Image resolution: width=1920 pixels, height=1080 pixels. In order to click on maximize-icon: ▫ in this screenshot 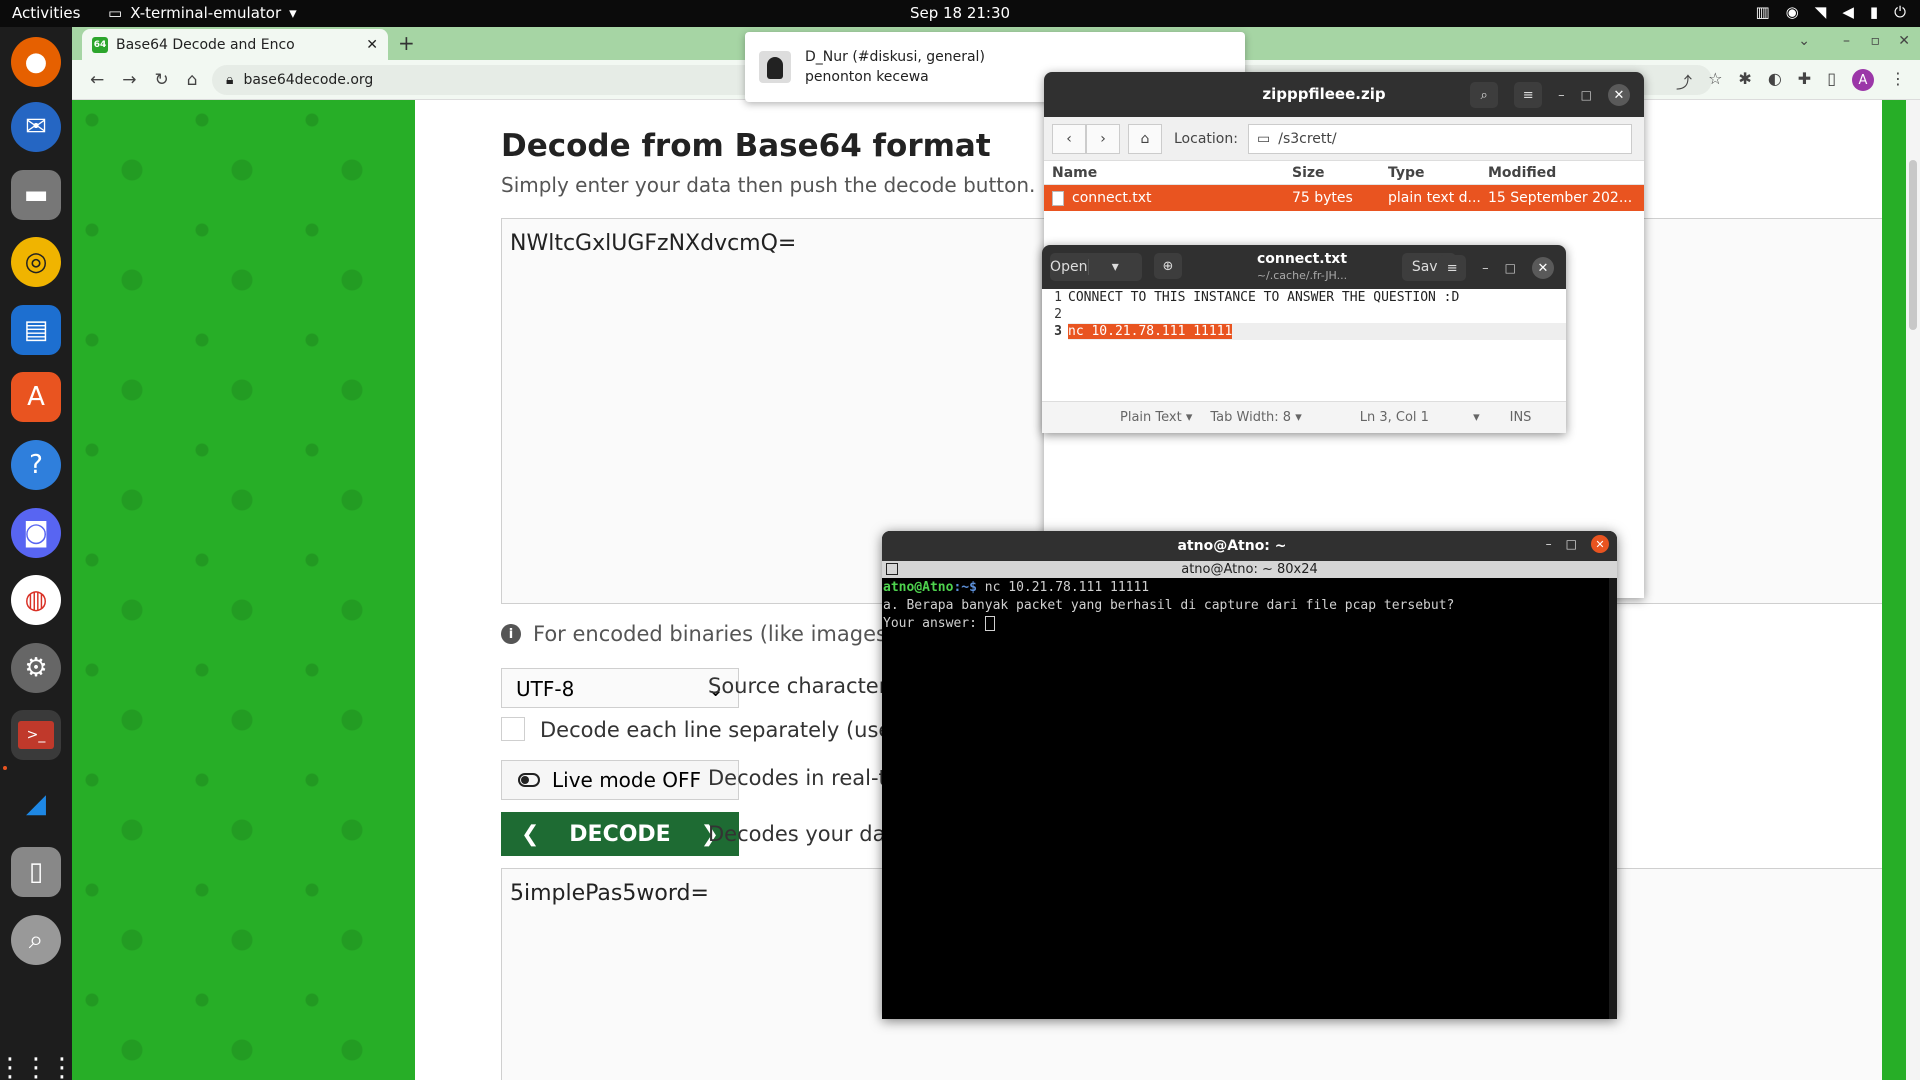, I will do `click(1876, 41)`.